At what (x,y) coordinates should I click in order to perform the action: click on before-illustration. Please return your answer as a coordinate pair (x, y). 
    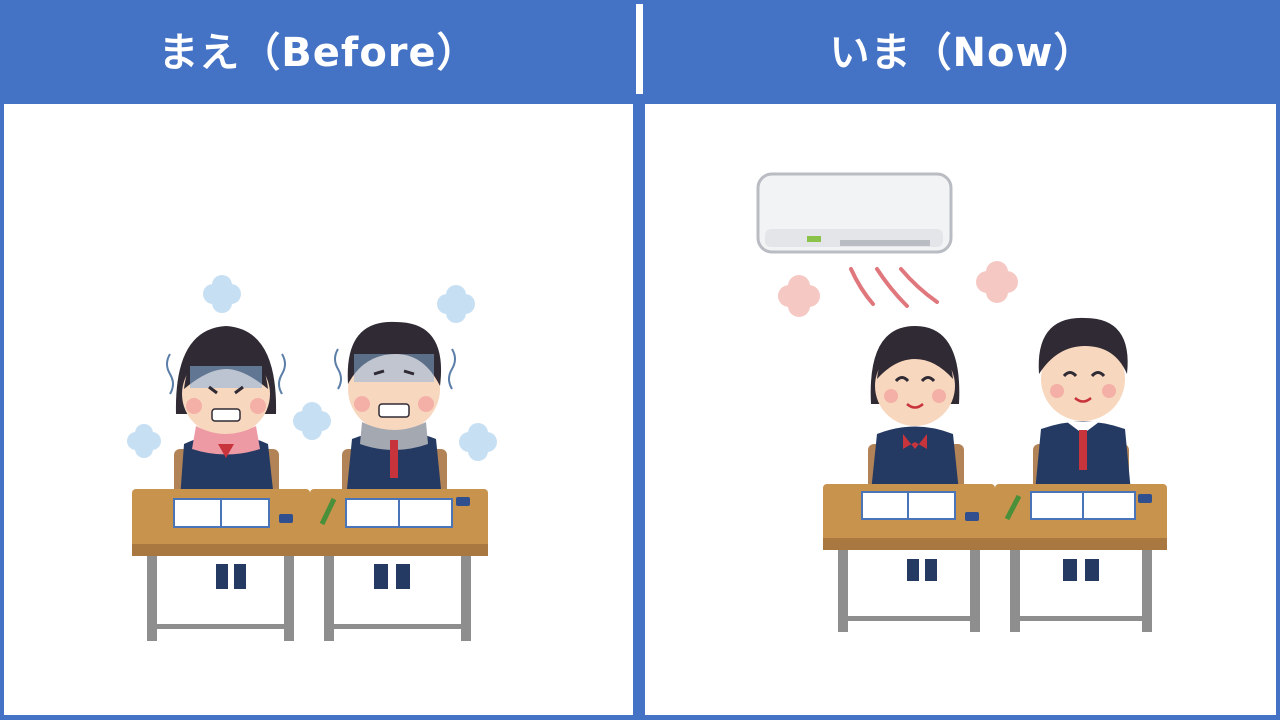
    Looking at the image, I should click on (312, 458).